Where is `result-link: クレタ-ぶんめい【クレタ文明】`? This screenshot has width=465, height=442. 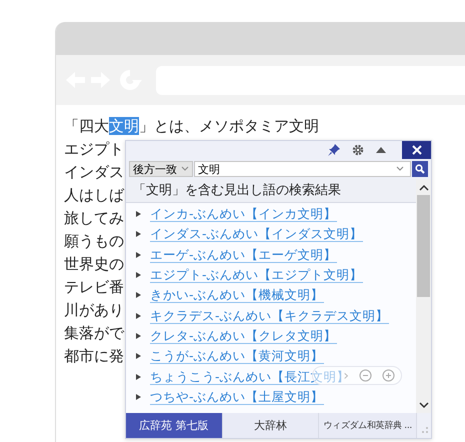 result-link: クレタ-ぶんめい【クレタ文明】 is located at coordinates (243, 336).